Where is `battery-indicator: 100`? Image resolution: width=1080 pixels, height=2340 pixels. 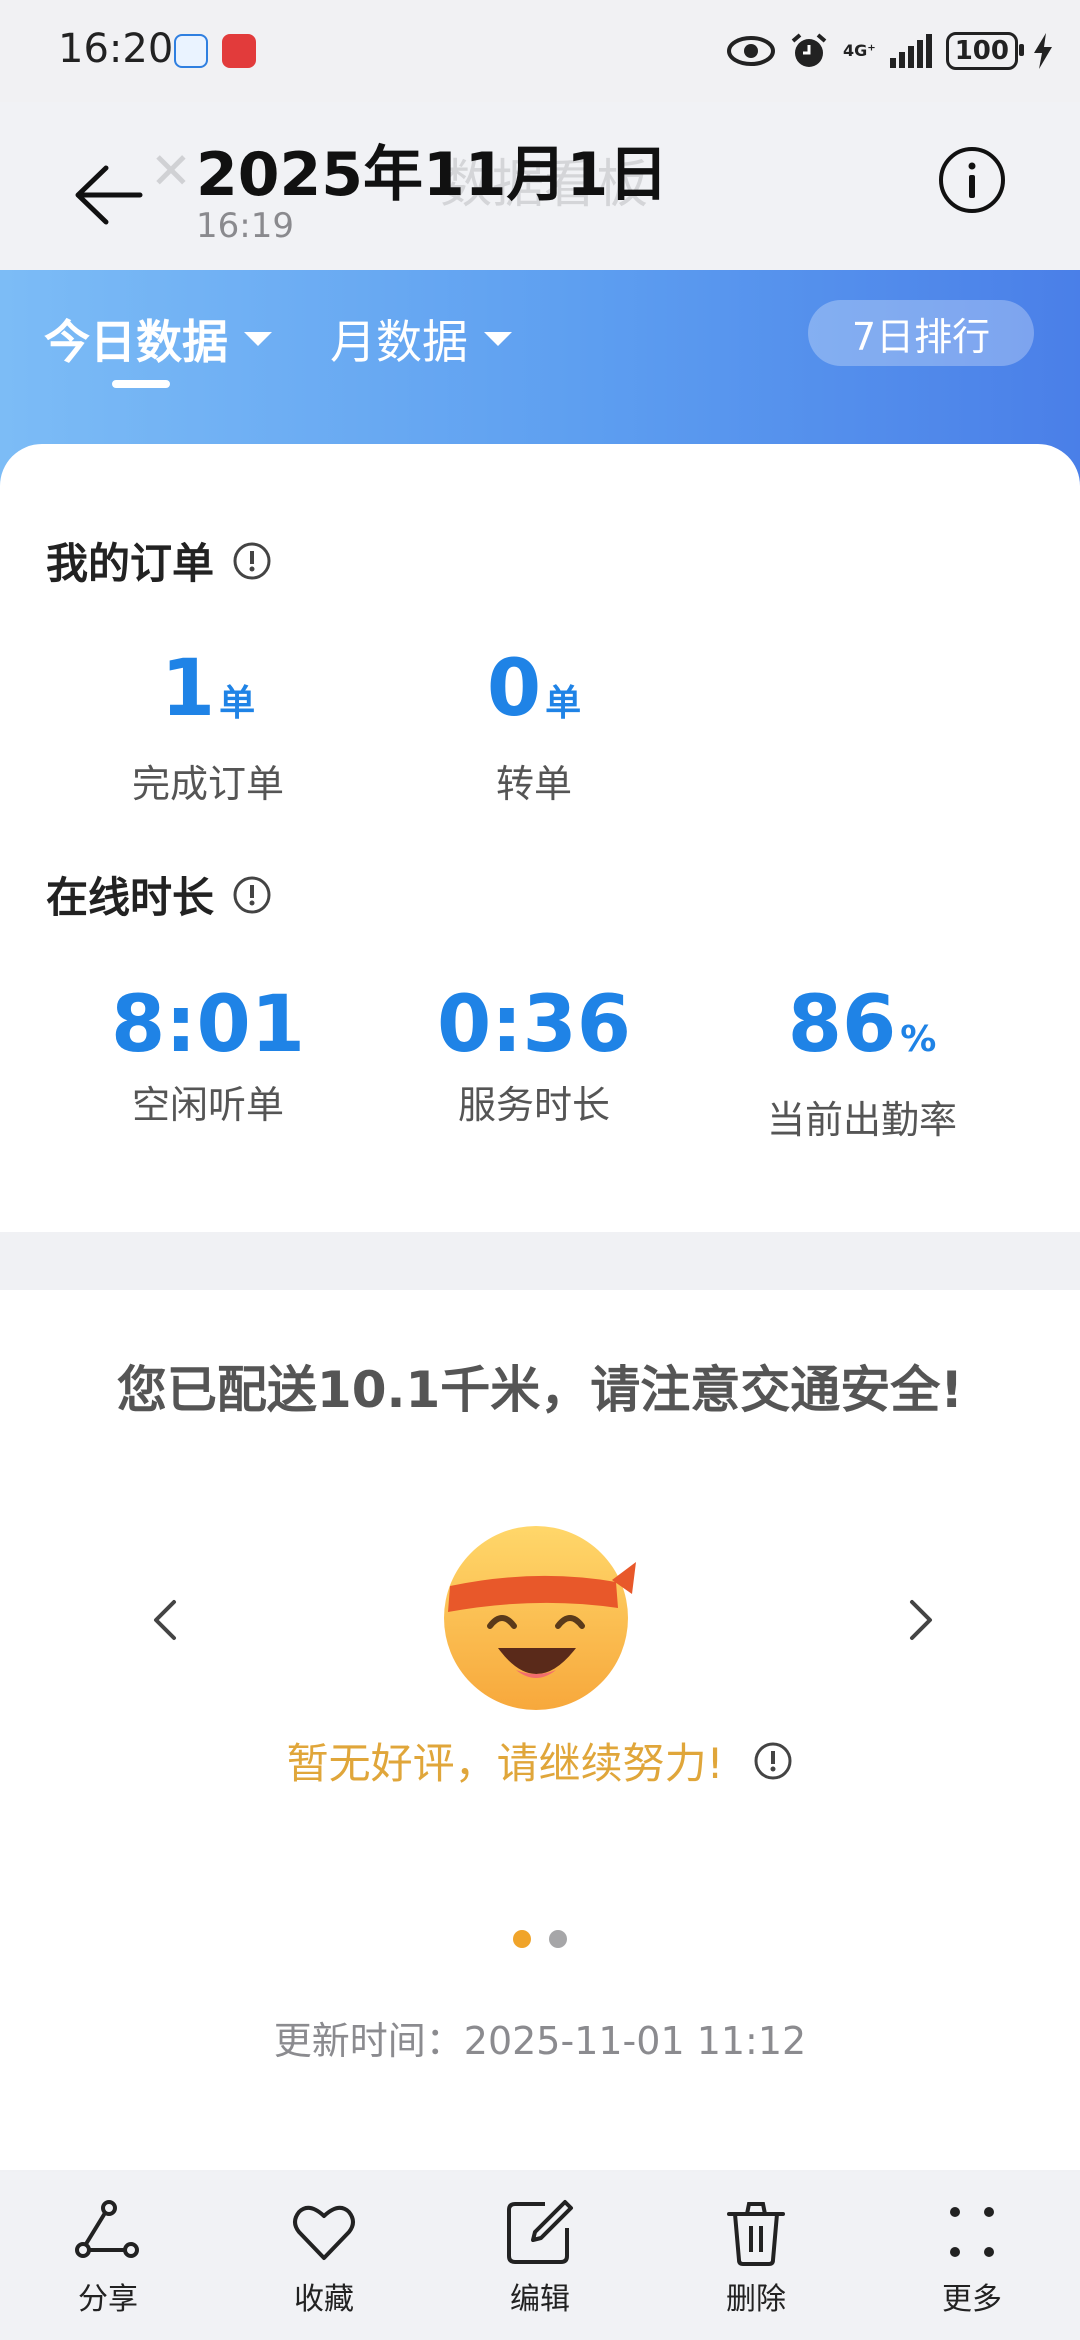 battery-indicator: 100 is located at coordinates (985, 51).